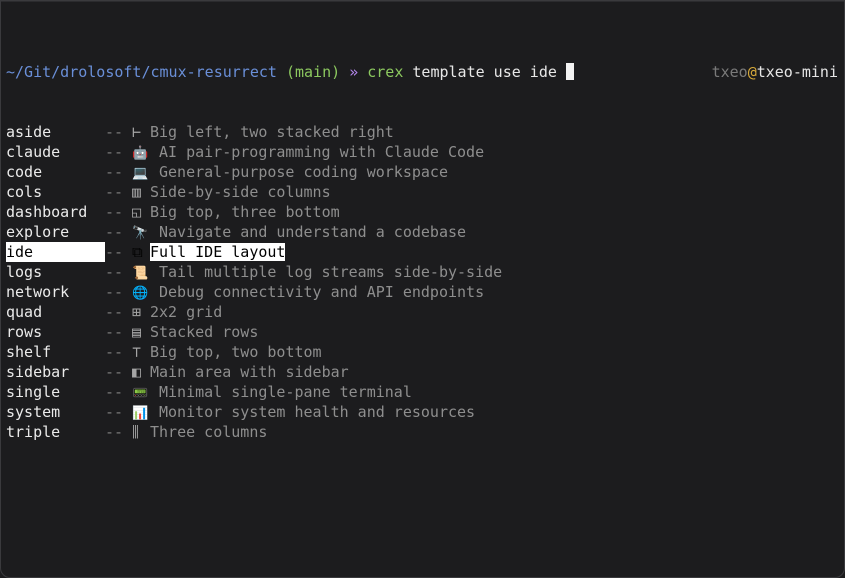 This screenshot has height=578, width=845. Describe the element at coordinates (729, 72) in the screenshot. I see `prompt-user: txeo` at that location.